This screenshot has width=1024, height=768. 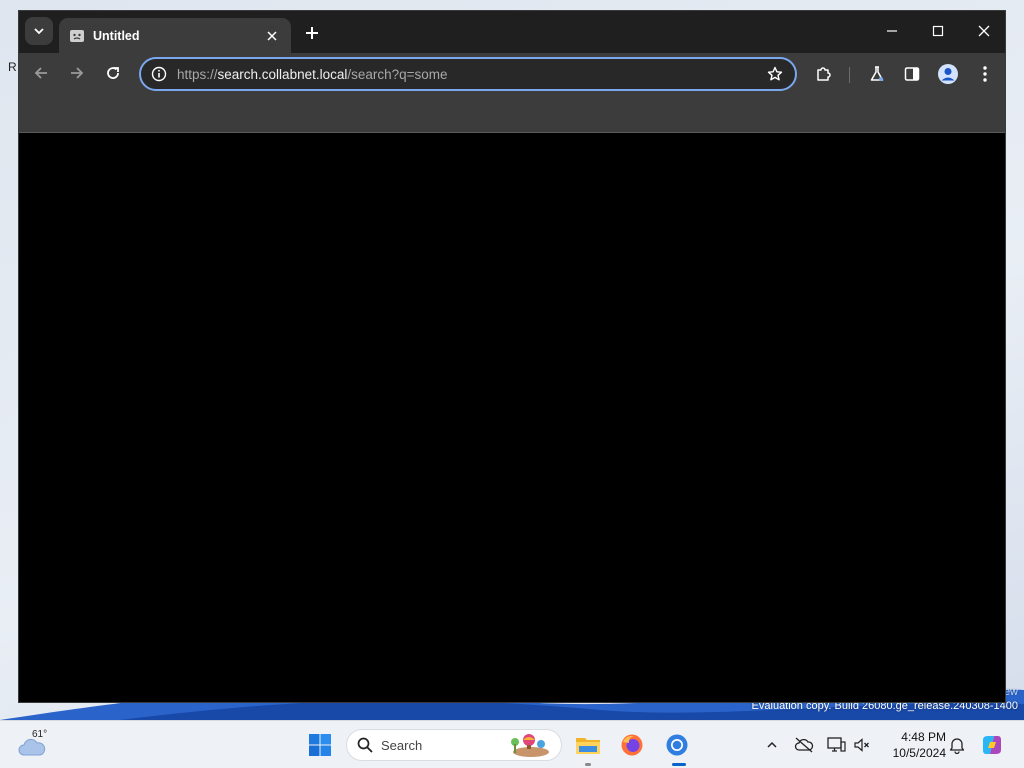 What do you see at coordinates (175, 35) in the screenshot?
I see `tab-untitled: Untitled` at bounding box center [175, 35].